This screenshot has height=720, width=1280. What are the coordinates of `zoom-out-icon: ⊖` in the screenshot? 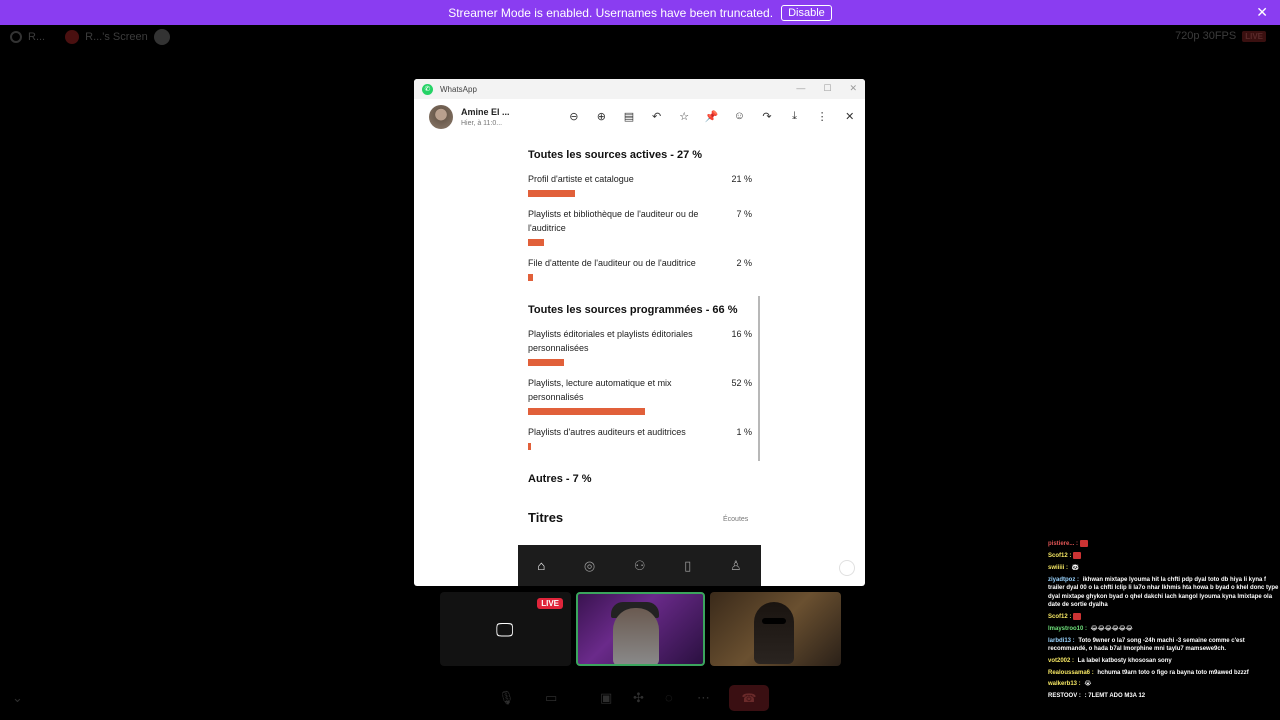 It's located at (574, 116).